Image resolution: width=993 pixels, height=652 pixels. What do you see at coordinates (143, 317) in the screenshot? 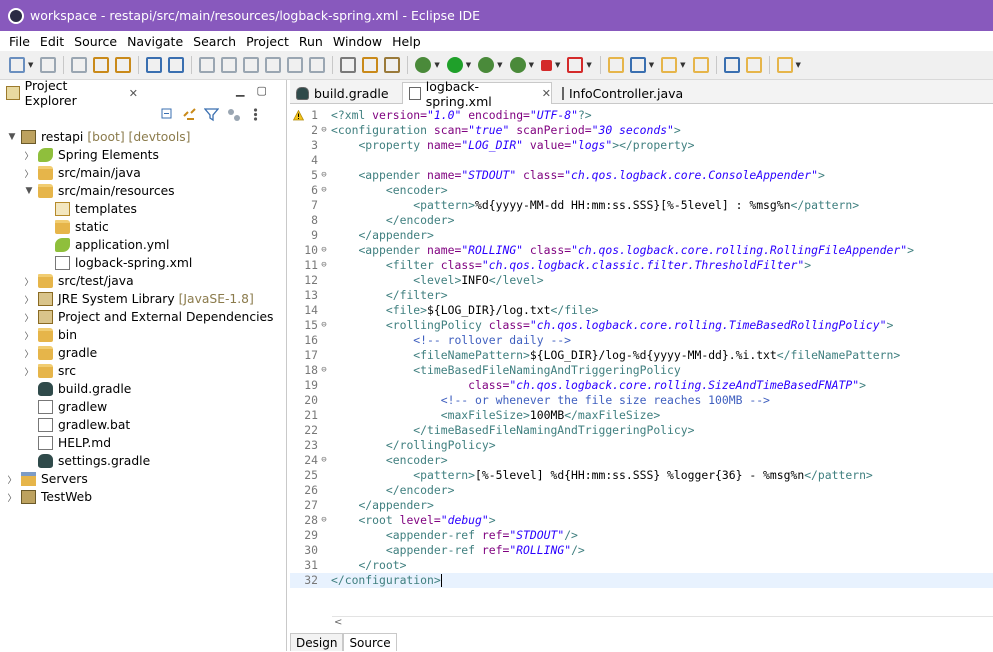
I see `tree-item: 〉 Project and External Dependencies` at bounding box center [143, 317].